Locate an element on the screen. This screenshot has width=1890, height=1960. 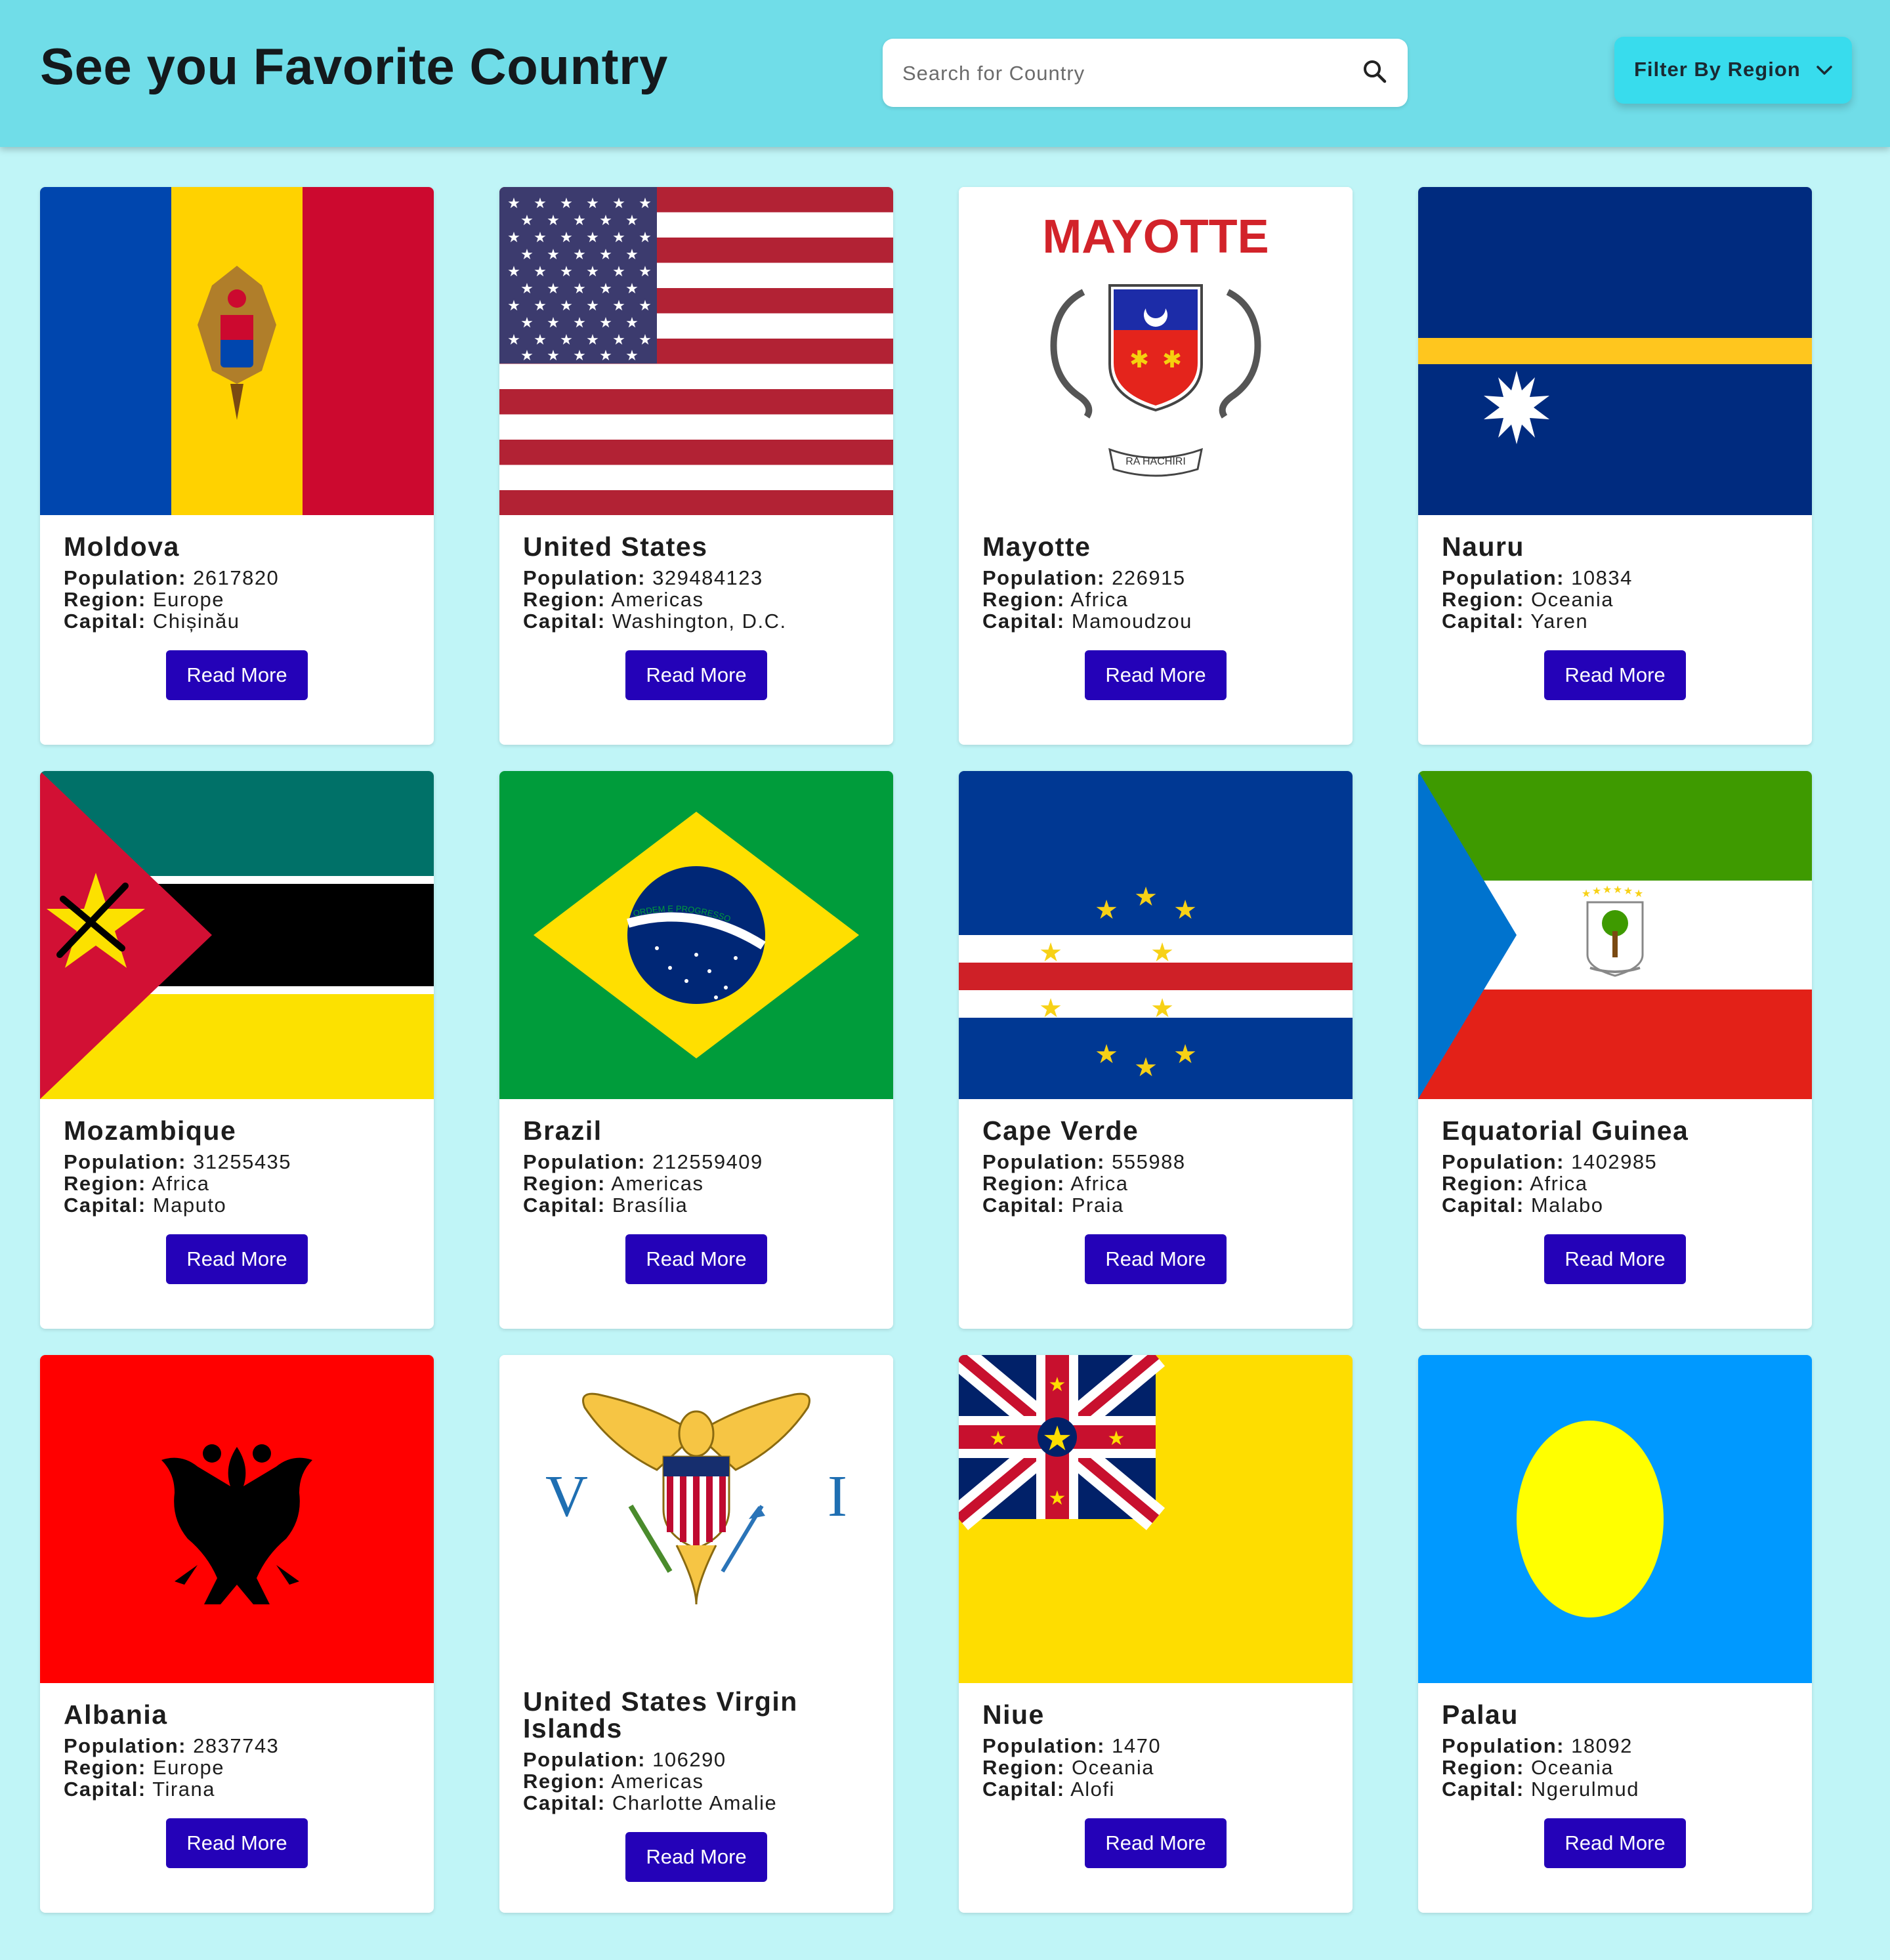
population-value: 1470 is located at coordinates (1137, 1746).